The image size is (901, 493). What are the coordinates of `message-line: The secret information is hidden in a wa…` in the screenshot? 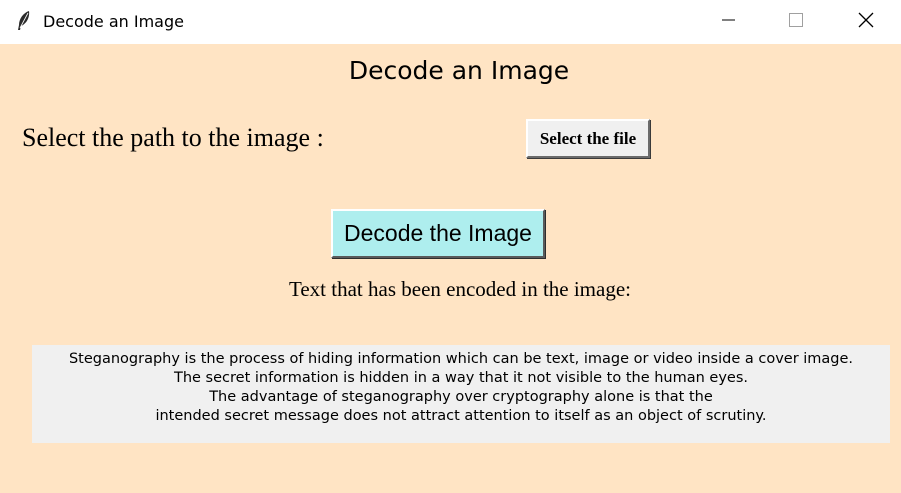 It's located at (460, 378).